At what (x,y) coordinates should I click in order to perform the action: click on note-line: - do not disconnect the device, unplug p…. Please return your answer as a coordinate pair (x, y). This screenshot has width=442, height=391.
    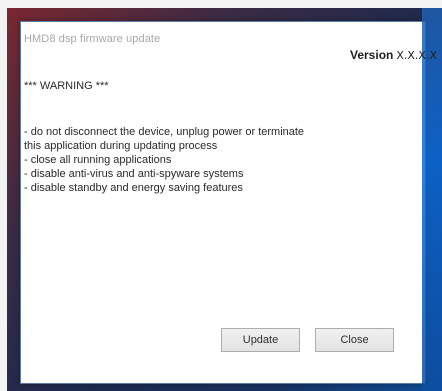
    Looking at the image, I should click on (164, 132).